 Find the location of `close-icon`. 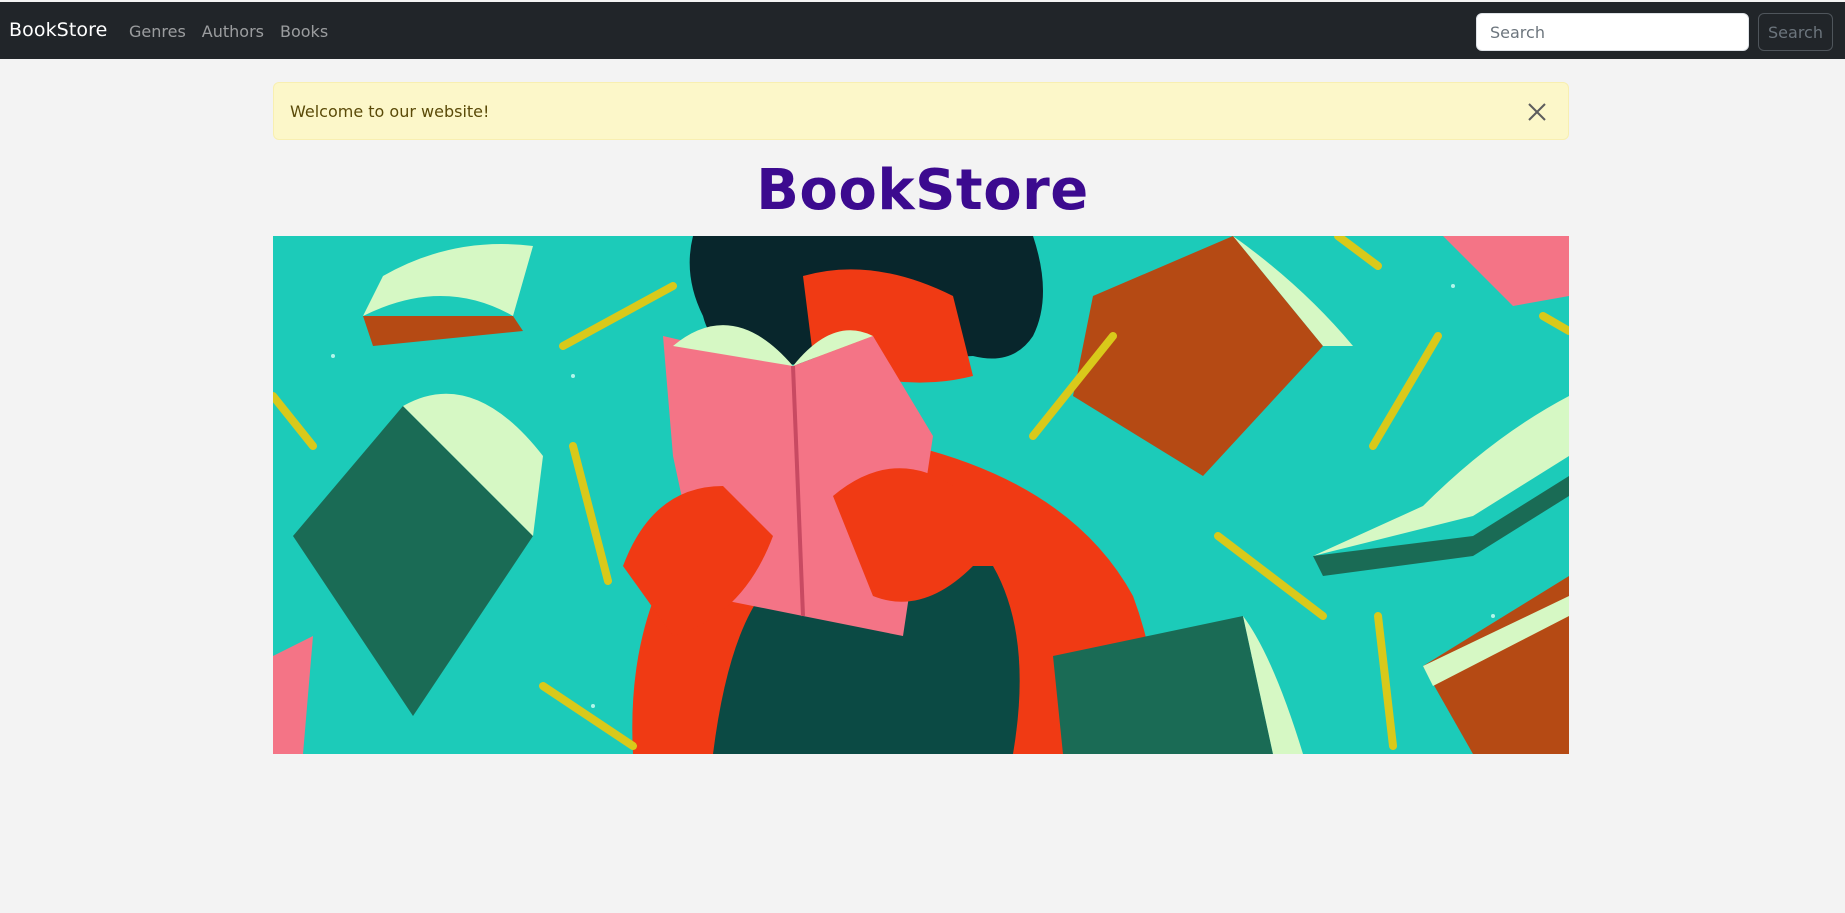

close-icon is located at coordinates (1537, 112).